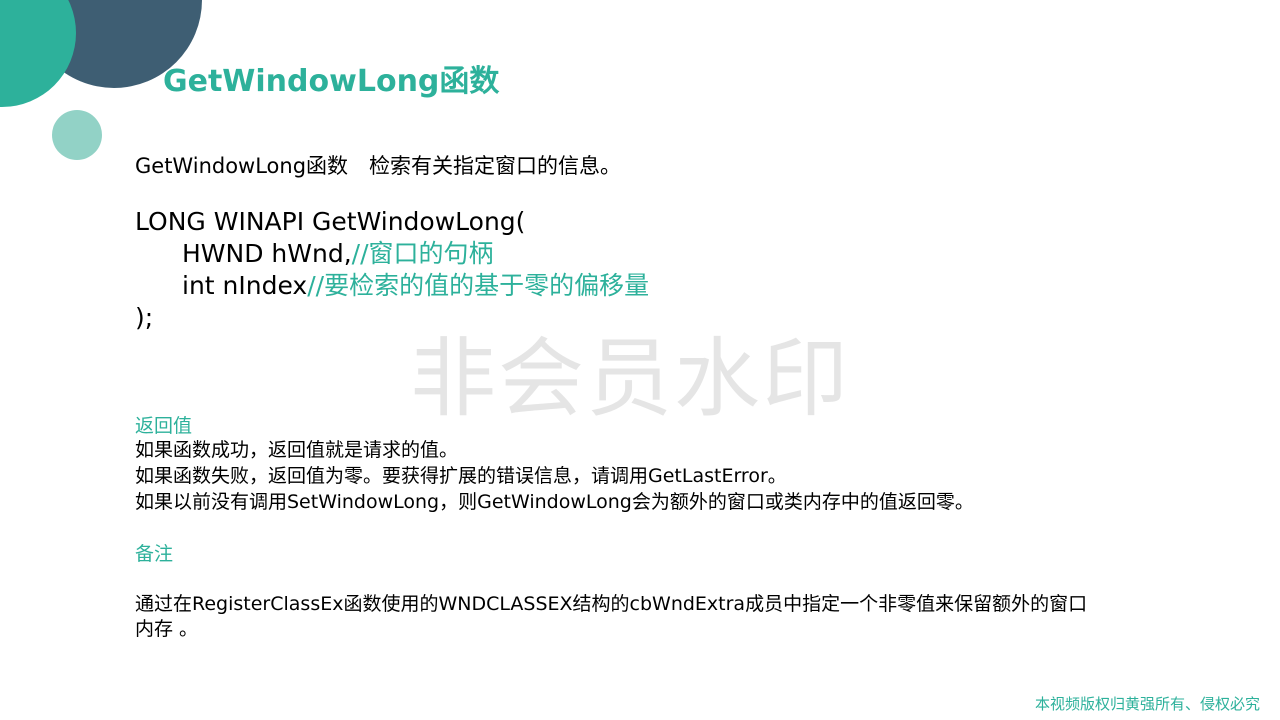 The image size is (1280, 720). What do you see at coordinates (164, 426) in the screenshot?
I see `return-value-heading: 返回值` at bounding box center [164, 426].